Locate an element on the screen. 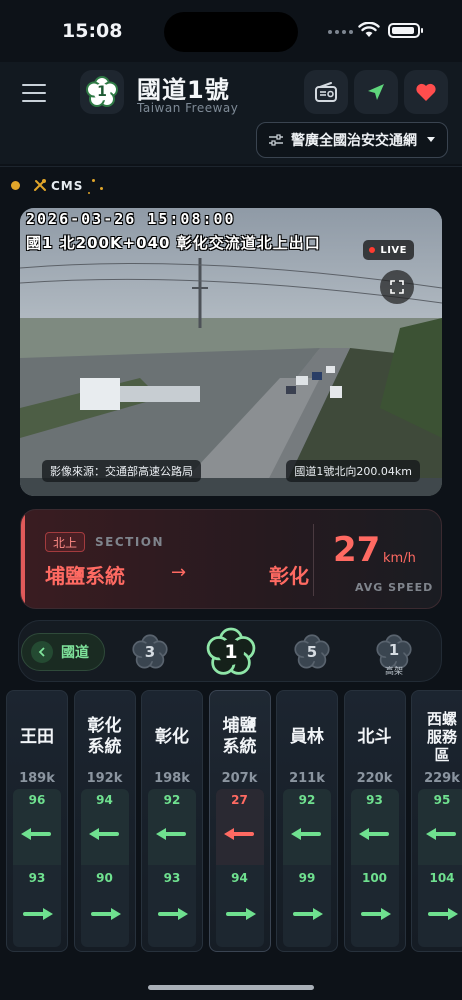  southbound-speed: 104 is located at coordinates (442, 878).